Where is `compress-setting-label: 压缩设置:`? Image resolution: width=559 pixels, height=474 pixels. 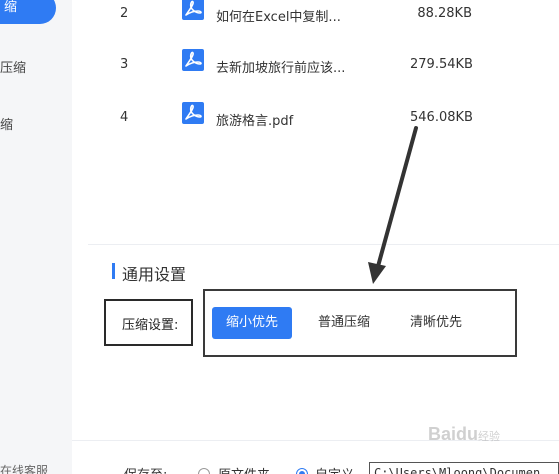
compress-setting-label: 压缩设置: is located at coordinates (150, 325).